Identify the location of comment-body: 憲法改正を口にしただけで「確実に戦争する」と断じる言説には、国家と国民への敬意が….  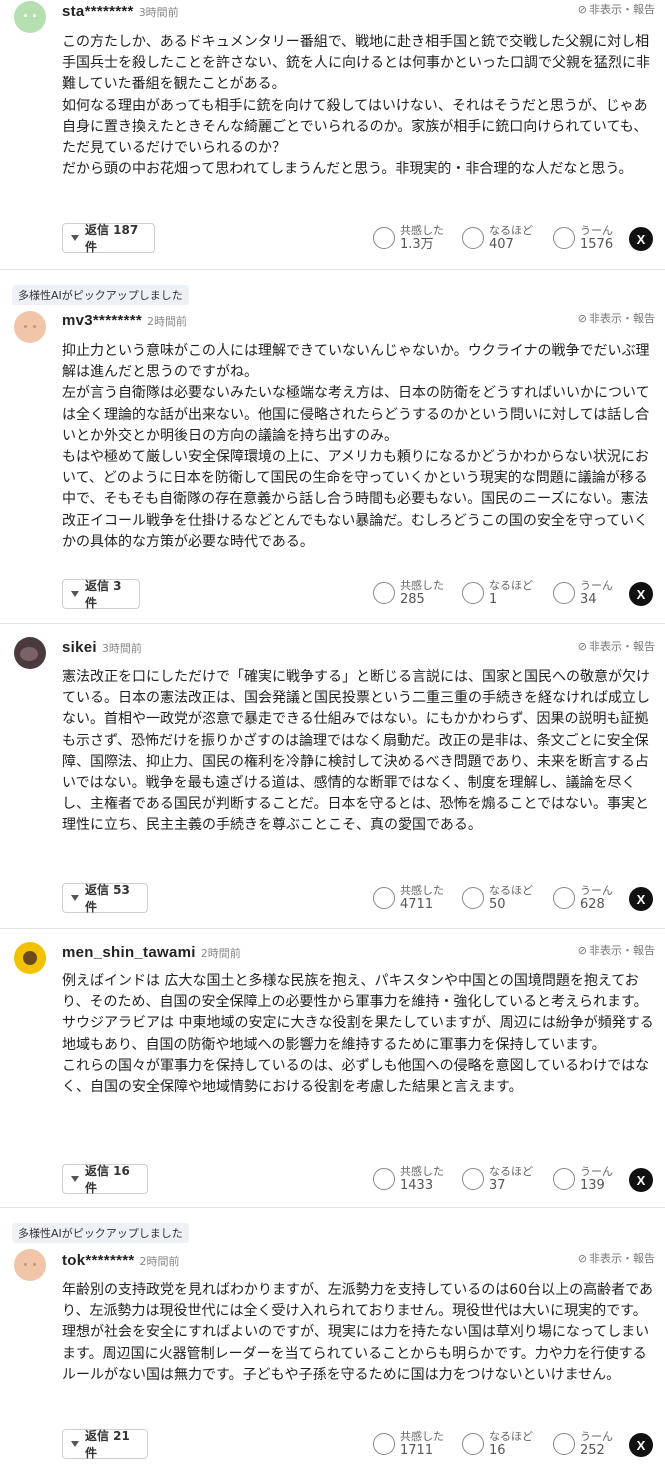
(356, 751).